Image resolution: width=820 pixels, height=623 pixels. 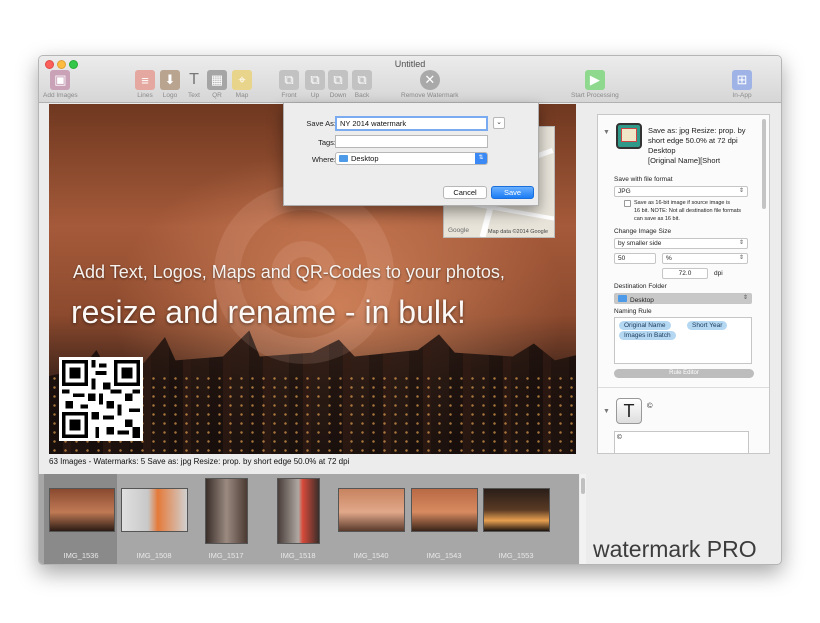 What do you see at coordinates (647, 335) in the screenshot?
I see `naming-token: Images in Batch` at bounding box center [647, 335].